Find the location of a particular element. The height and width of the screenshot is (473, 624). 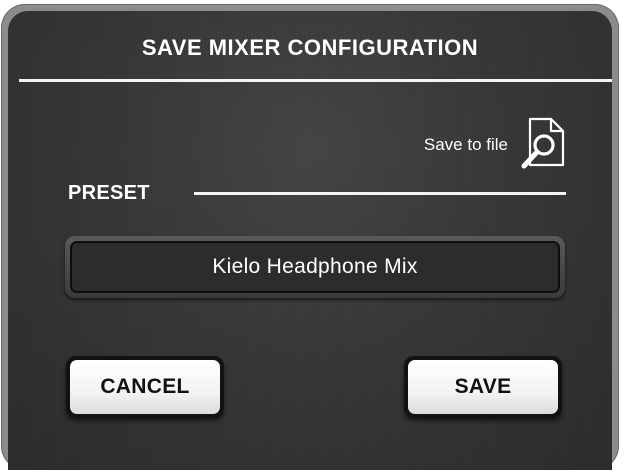

dialog-title: SAVE MIXER CONFIGURATION is located at coordinates (310, 47).